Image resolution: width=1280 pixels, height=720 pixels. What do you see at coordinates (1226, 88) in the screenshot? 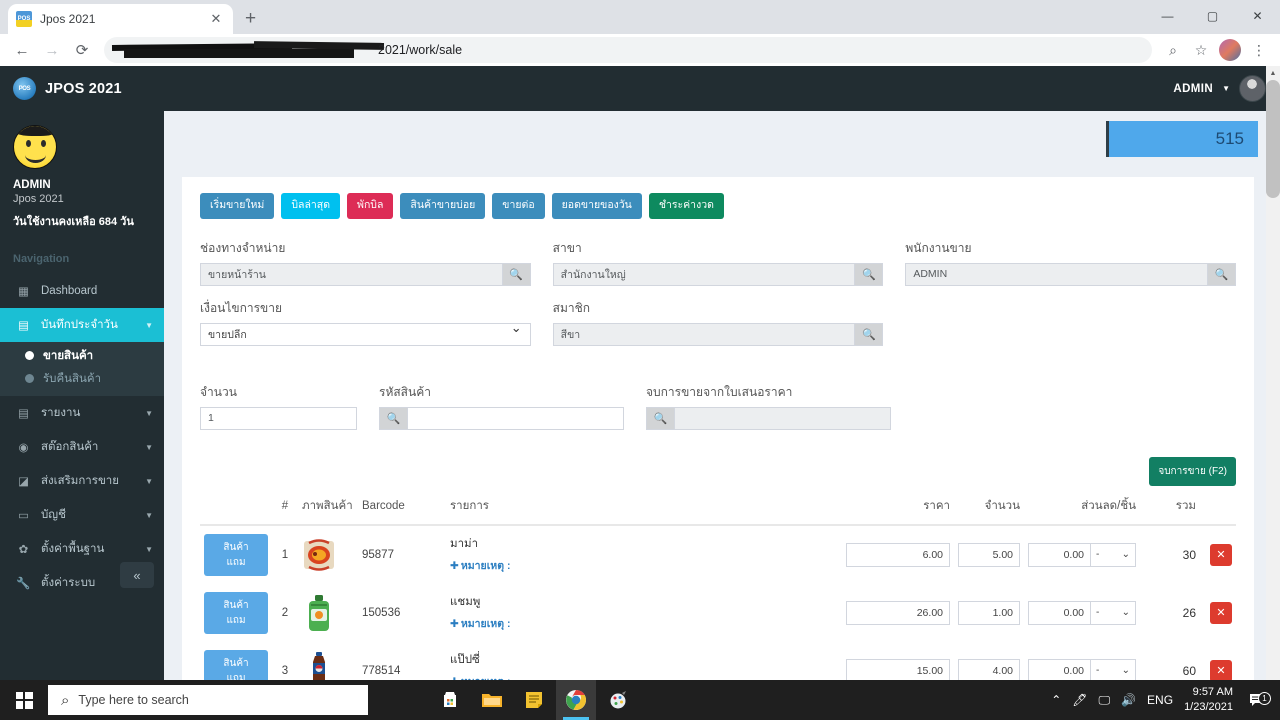
I see `header-user-menu: ADMIN ▼` at bounding box center [1226, 88].